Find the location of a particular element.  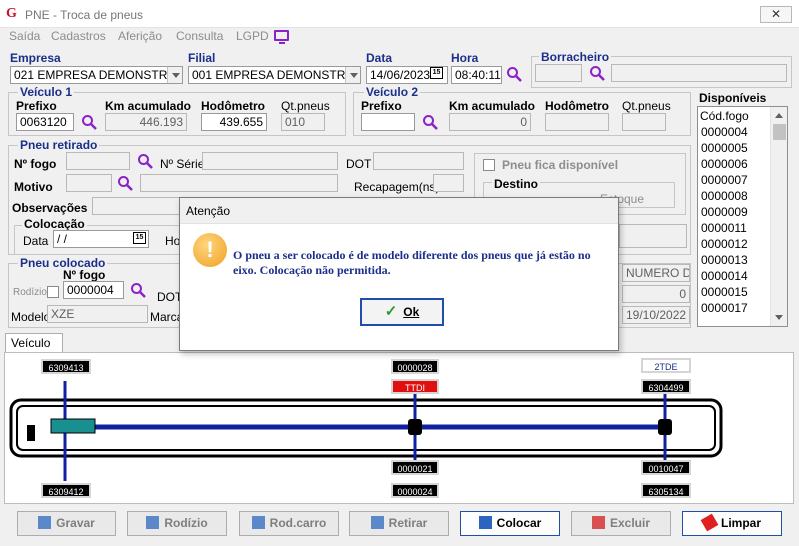

vehicle1-odometer-label: Hodômetro is located at coordinates (233, 106).